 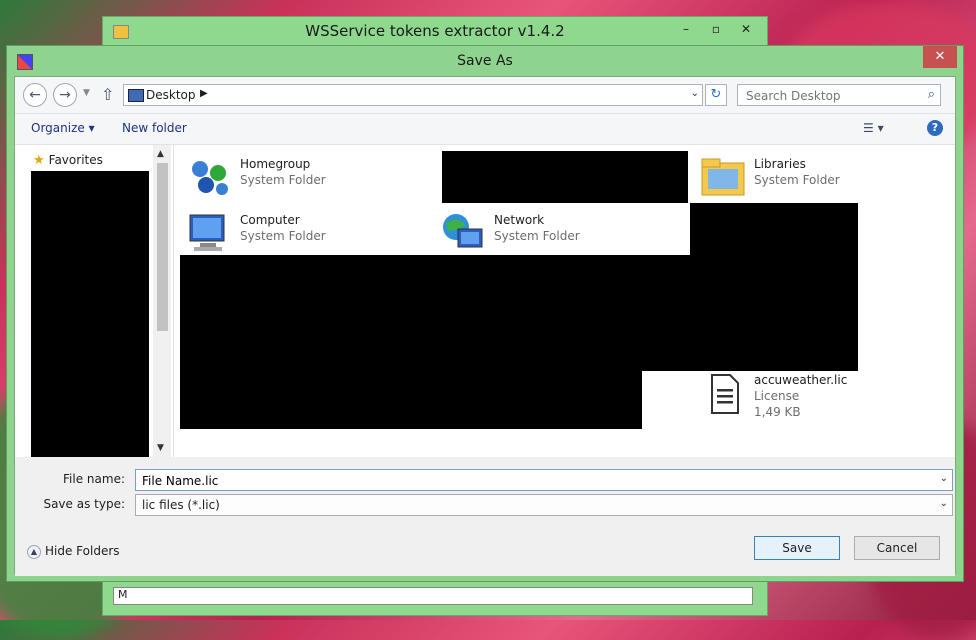 I want to click on sidebar-item-favorites: ★ Favorites, so click(x=68, y=160).